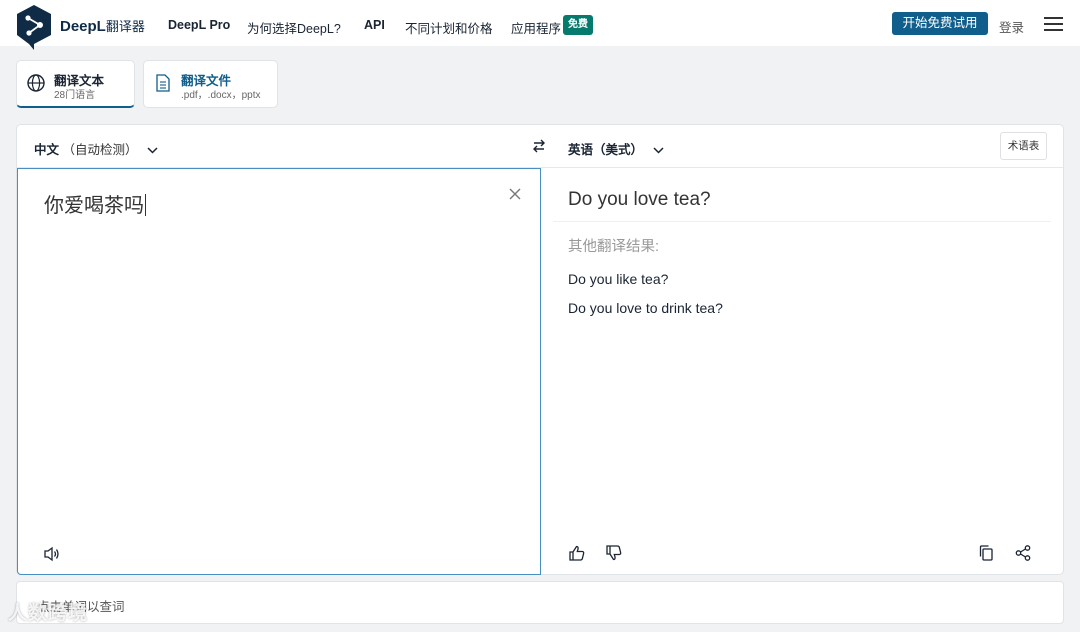 This screenshot has height=632, width=1080. Describe the element at coordinates (940, 23) in the screenshot. I see `start-free-trial-button: 开始免费试用` at that location.